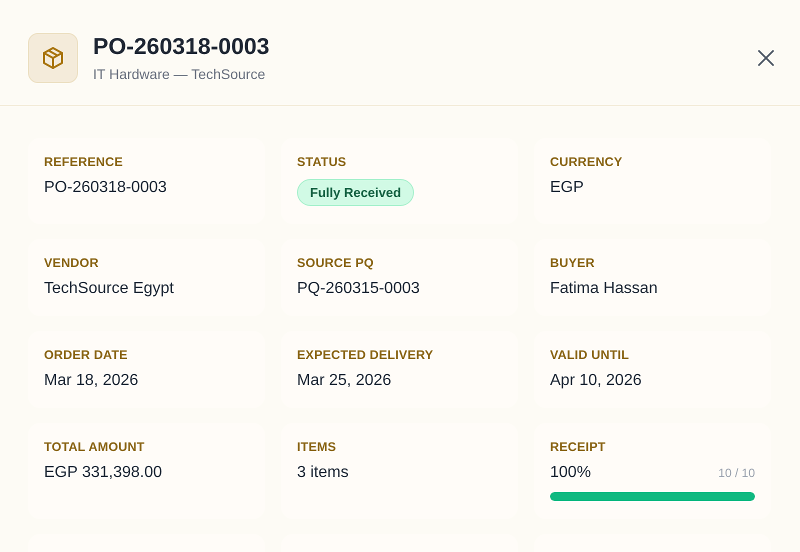  Describe the element at coordinates (181, 46) in the screenshot. I see `order-title: PO-260318-0003` at that location.